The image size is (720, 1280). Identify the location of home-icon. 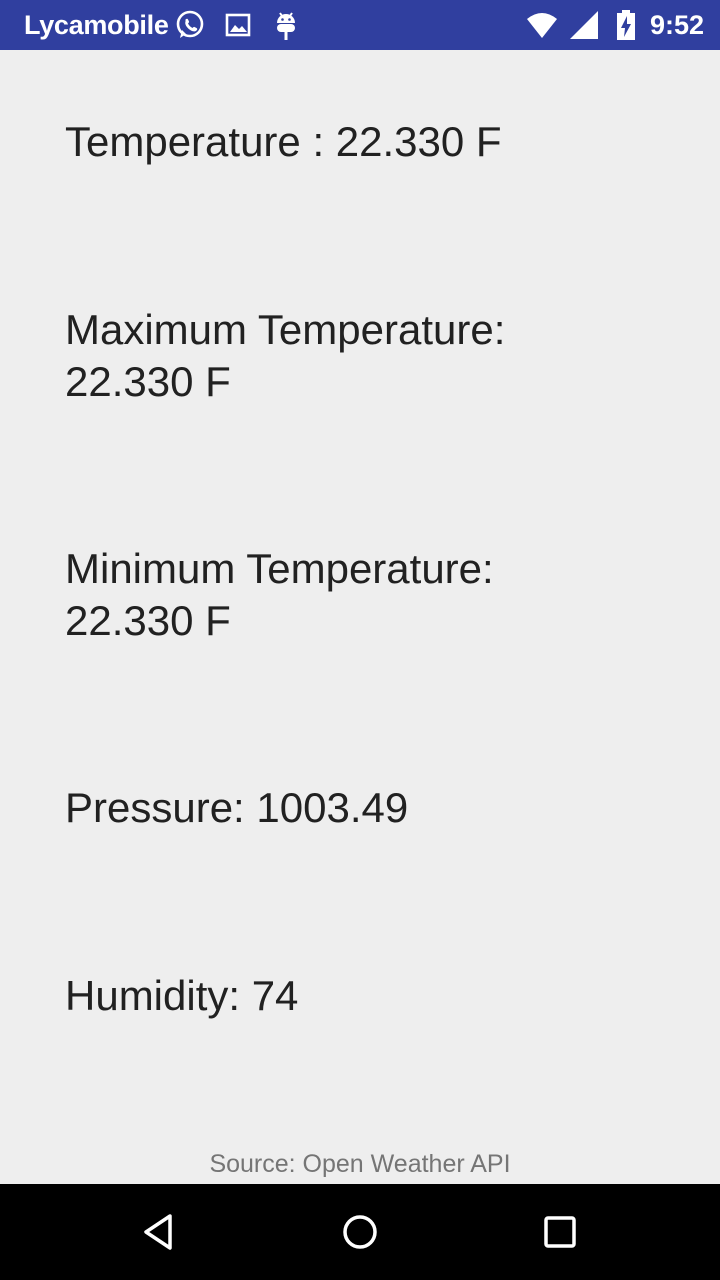
(360, 1232).